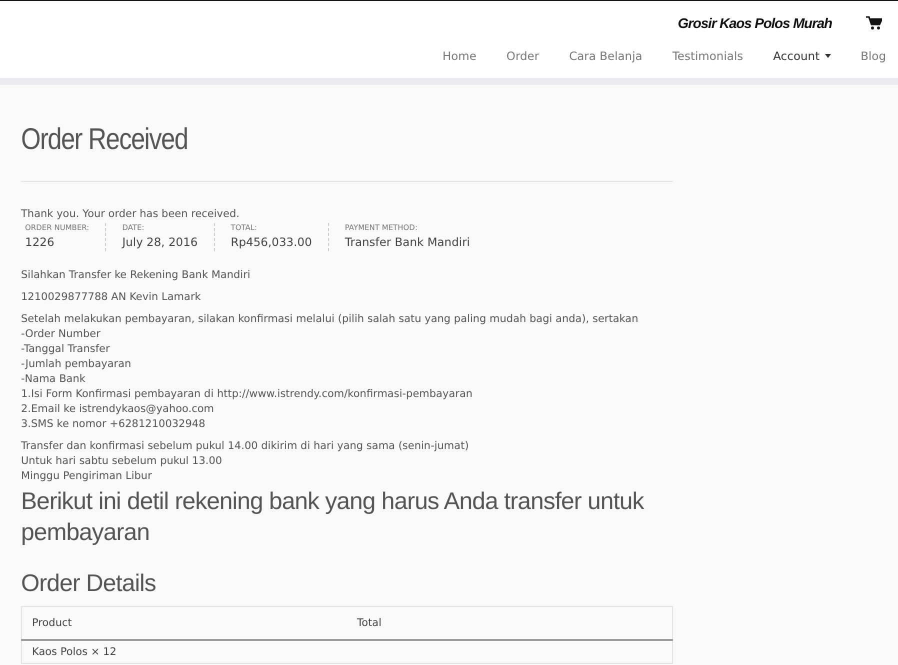  Describe the element at coordinates (89, 584) in the screenshot. I see `section-heading: Order Details` at that location.